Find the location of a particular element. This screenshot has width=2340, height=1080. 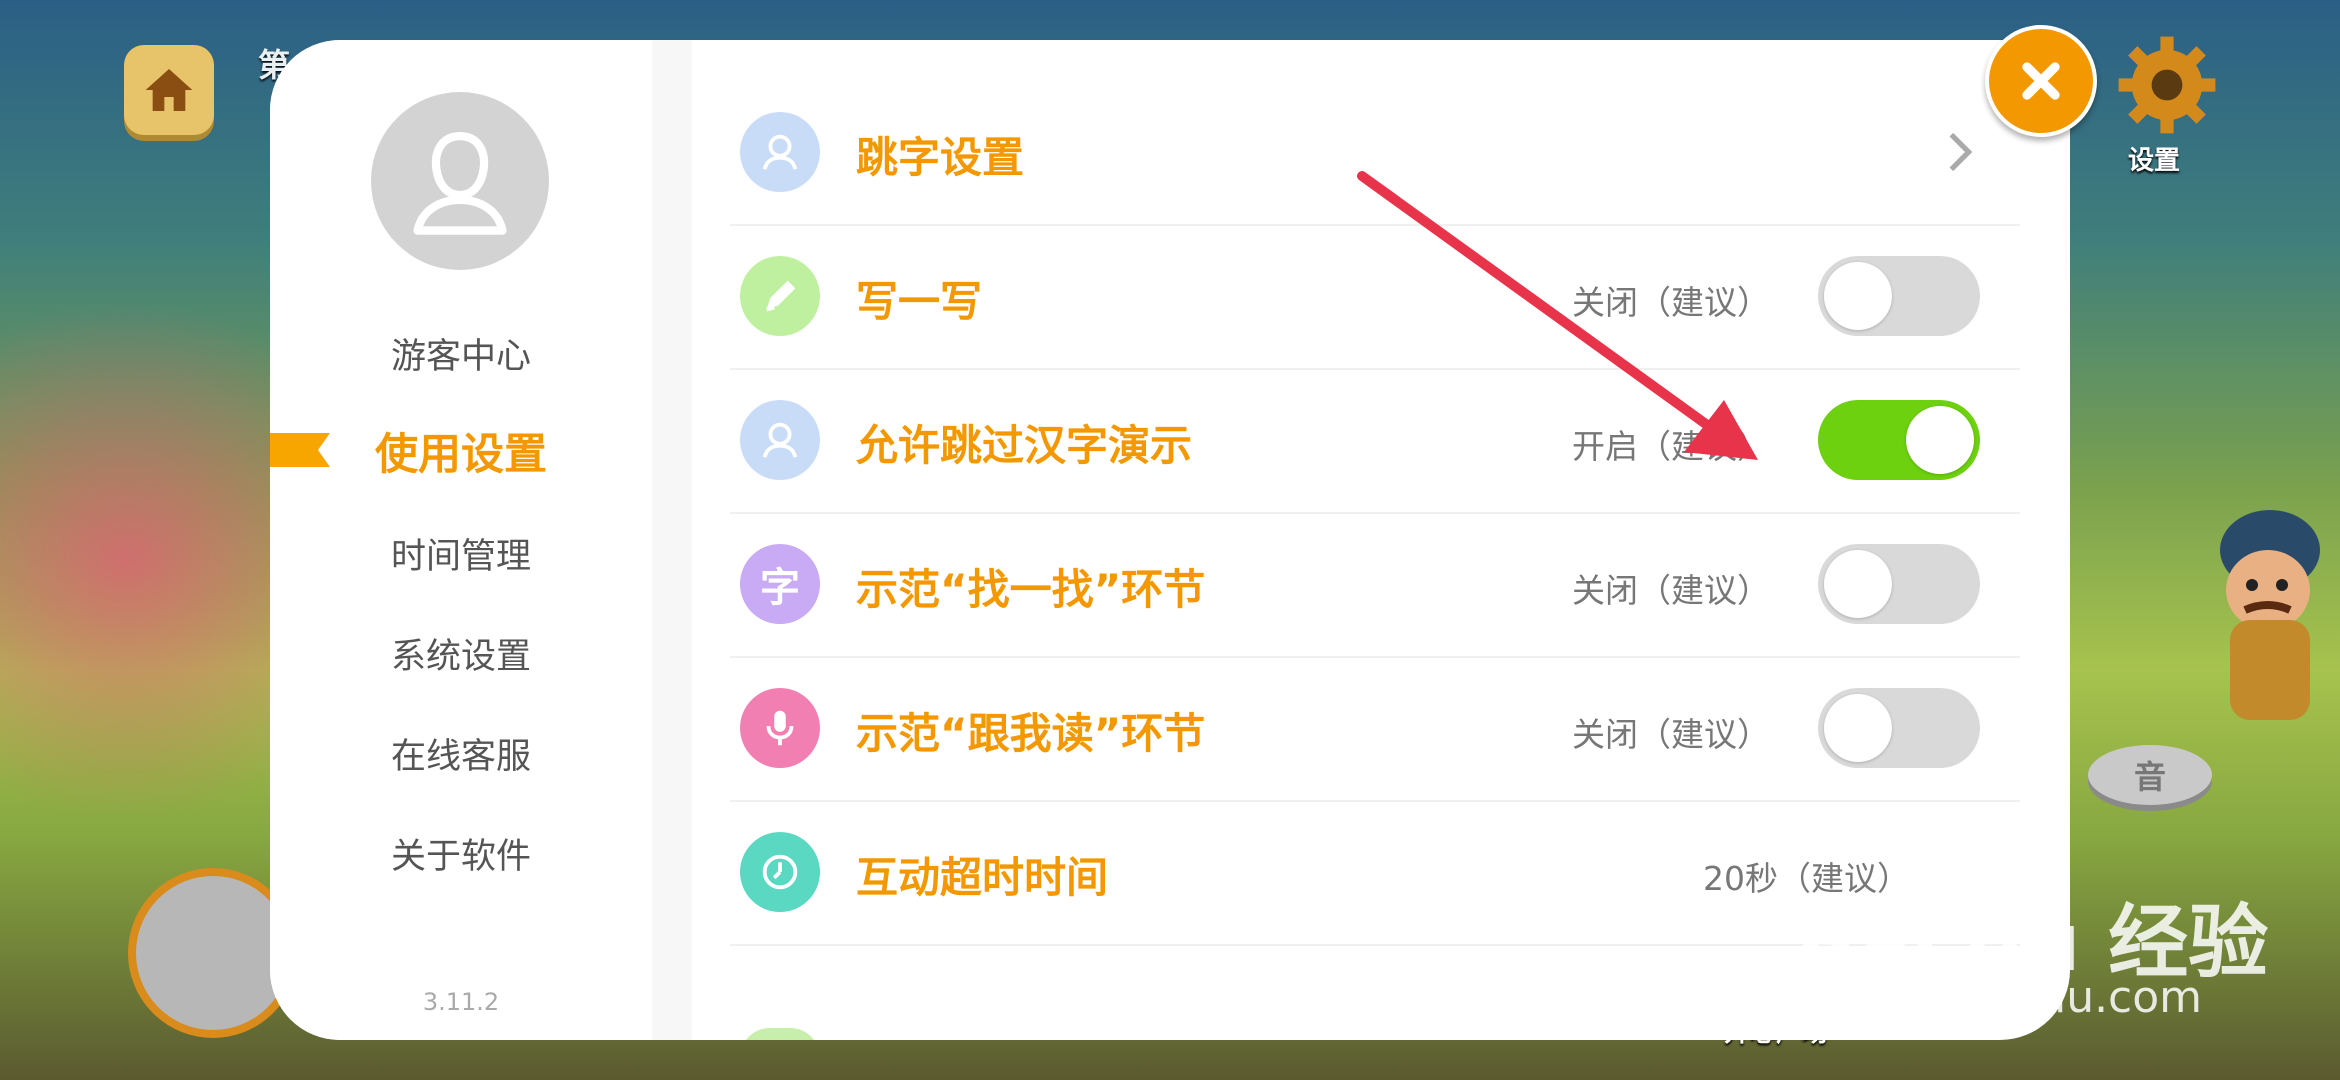

setting-title: 写一写 is located at coordinates (919, 301).